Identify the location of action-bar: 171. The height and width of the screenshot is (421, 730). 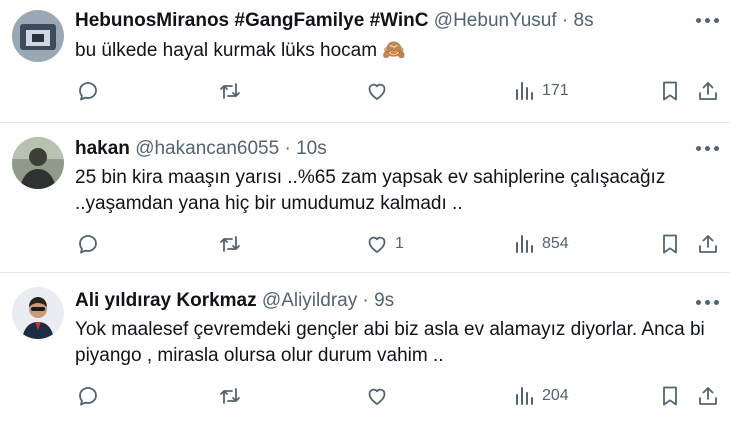
(395, 91).